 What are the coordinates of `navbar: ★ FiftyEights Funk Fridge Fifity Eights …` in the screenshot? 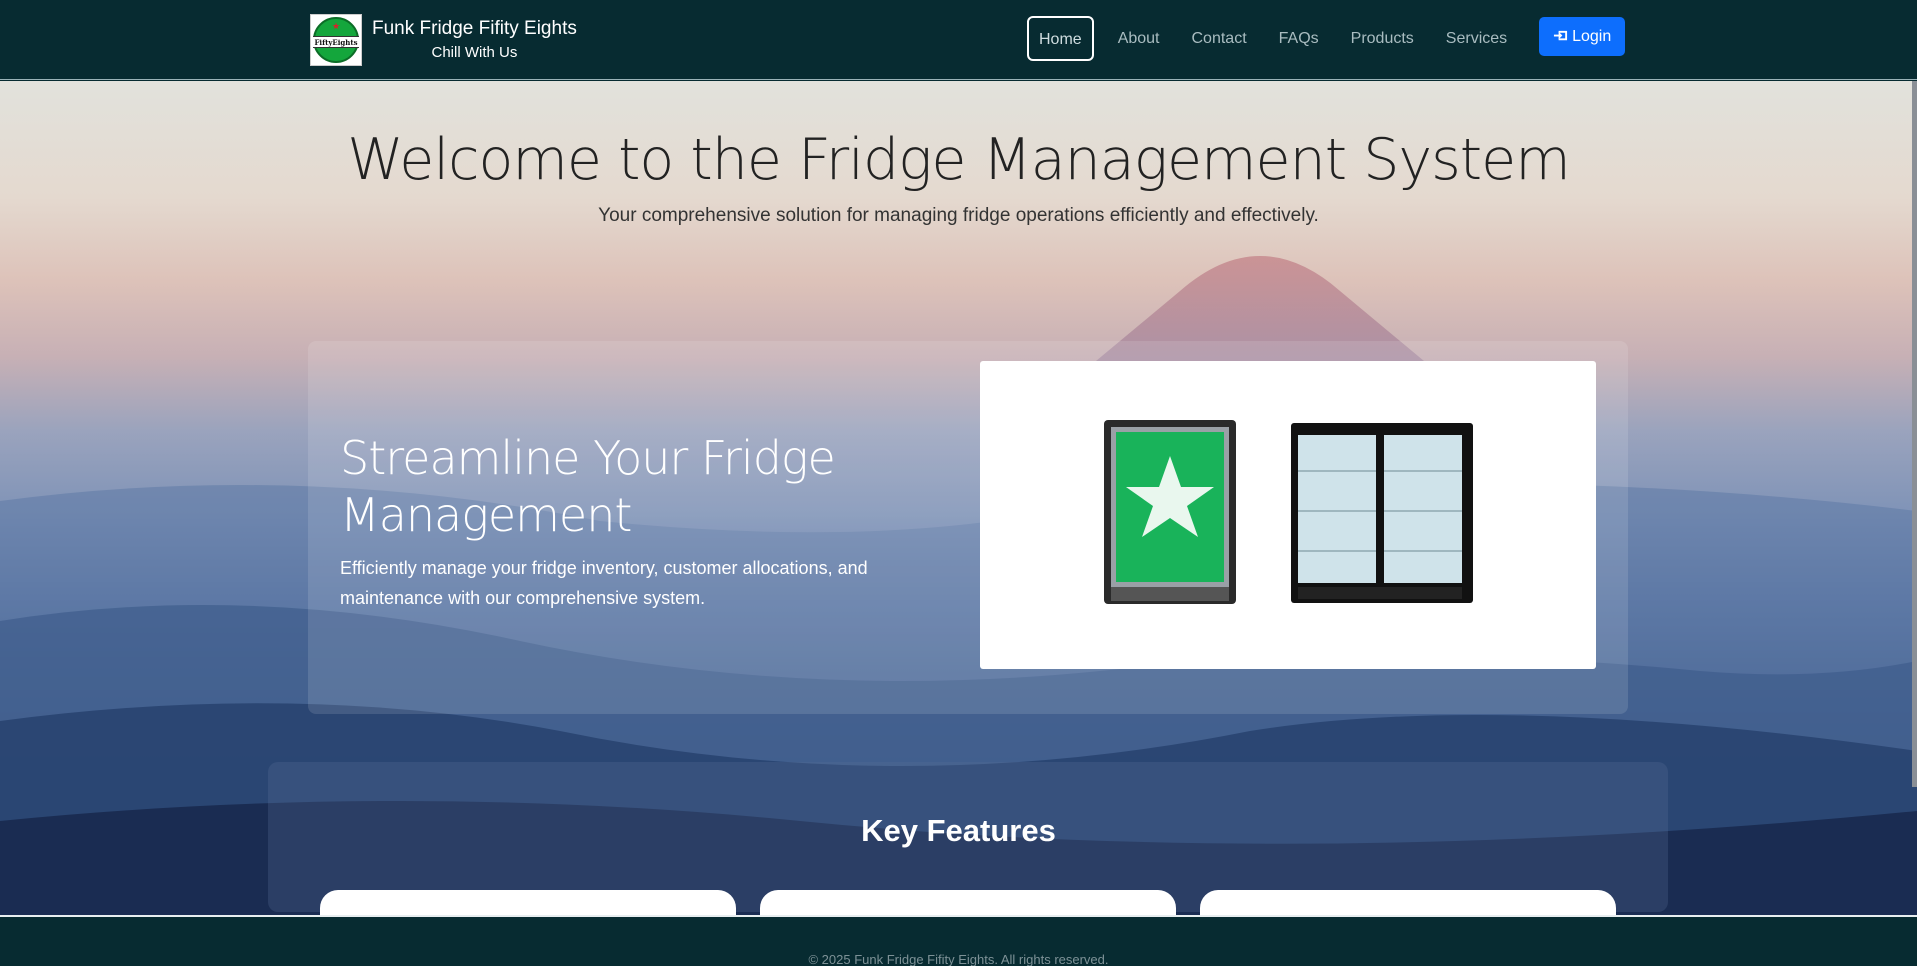 It's located at (958, 40).